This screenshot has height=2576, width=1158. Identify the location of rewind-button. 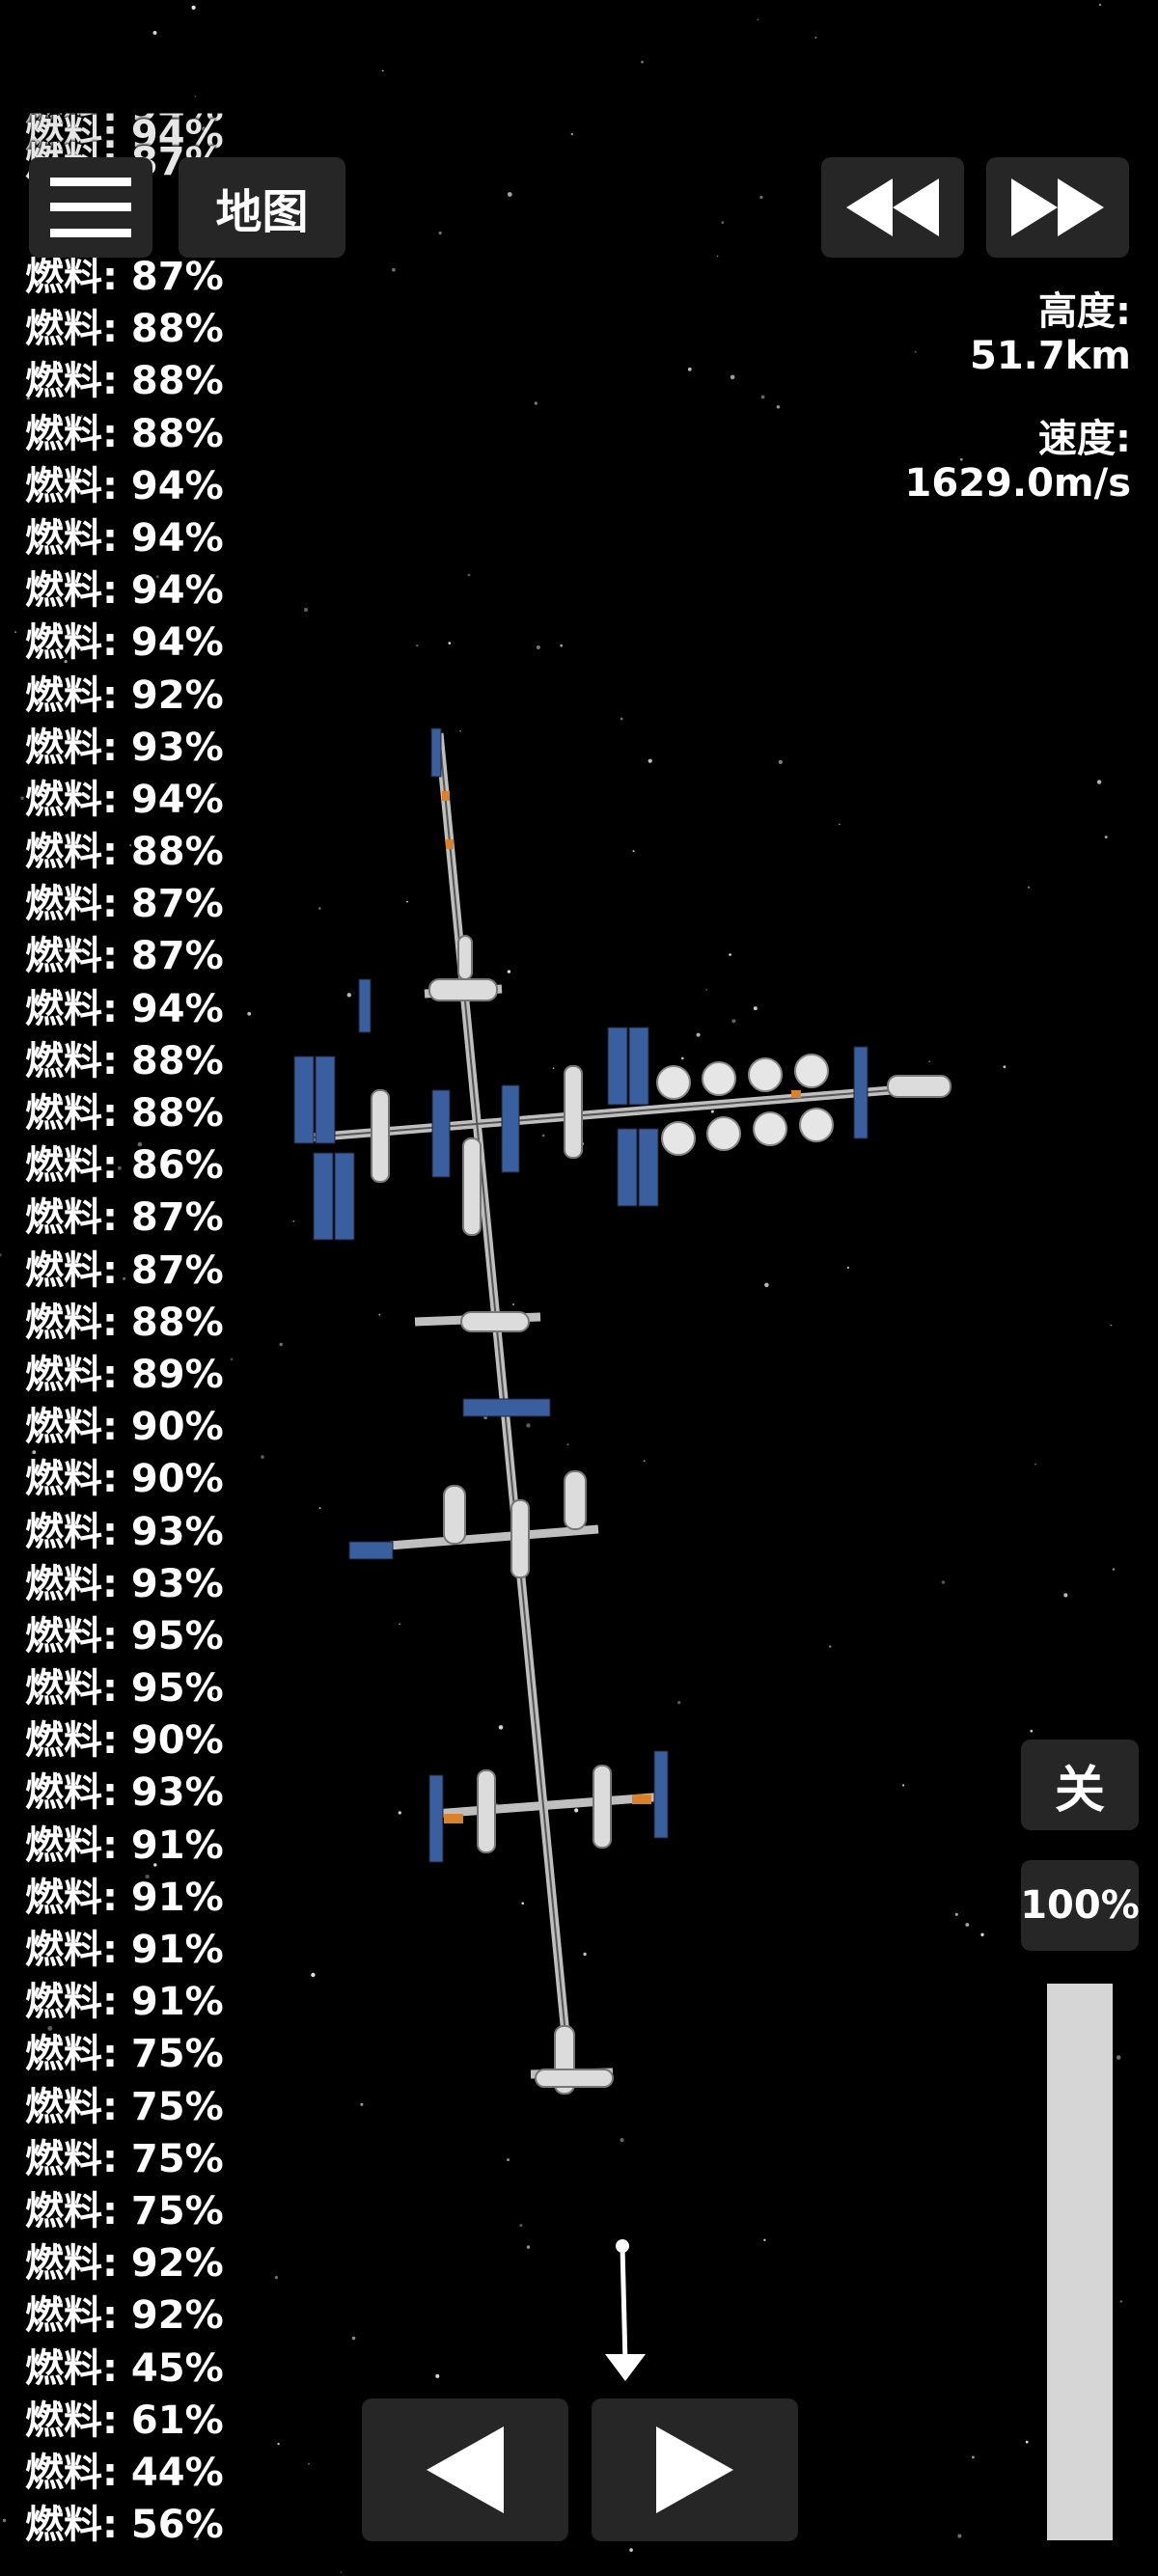
(892, 208).